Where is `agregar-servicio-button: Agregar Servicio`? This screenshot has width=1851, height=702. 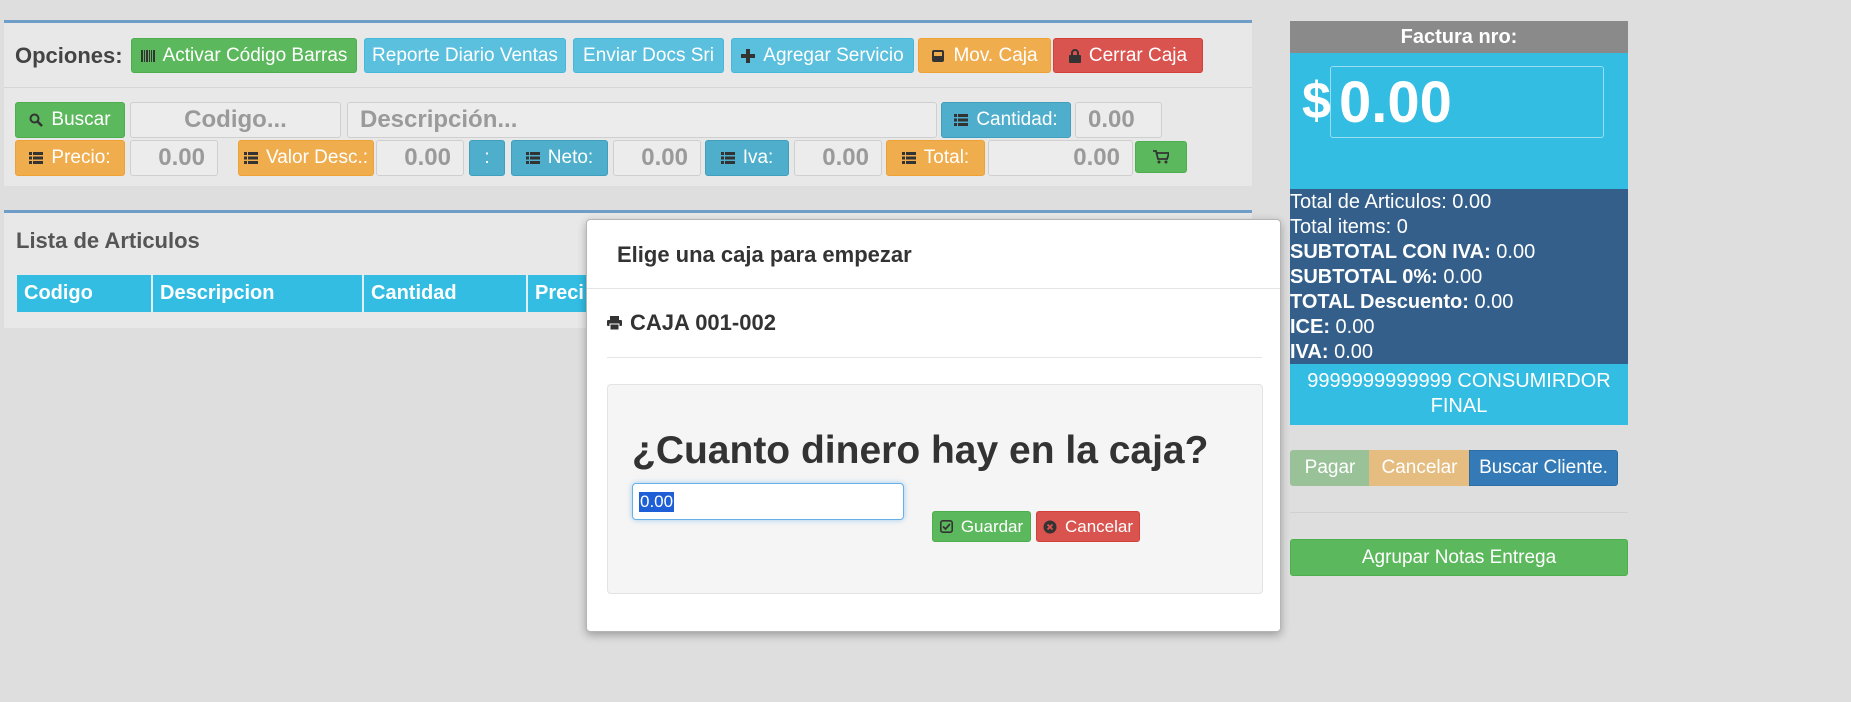 agregar-servicio-button: Agregar Servicio is located at coordinates (822, 55).